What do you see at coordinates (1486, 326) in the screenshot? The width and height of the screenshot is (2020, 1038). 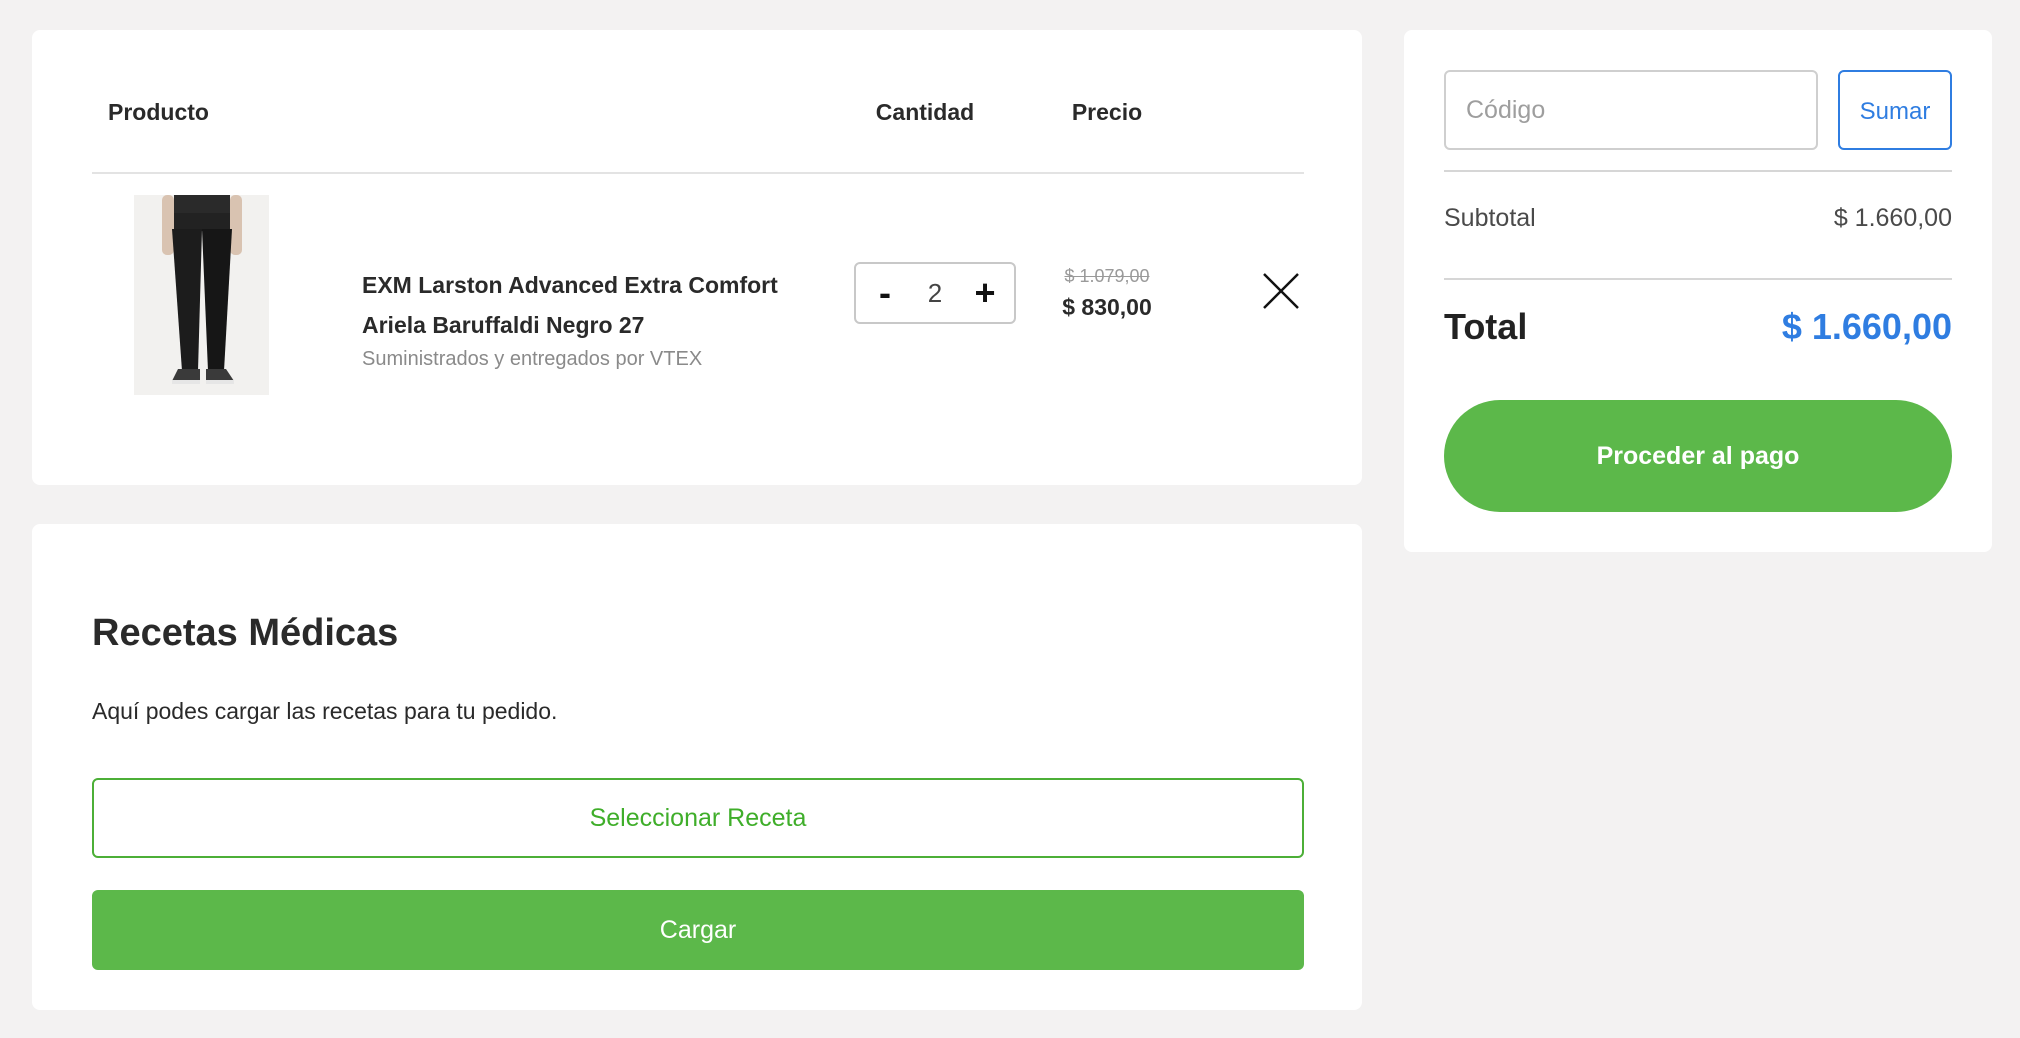 I see `total-label: Total` at bounding box center [1486, 326].